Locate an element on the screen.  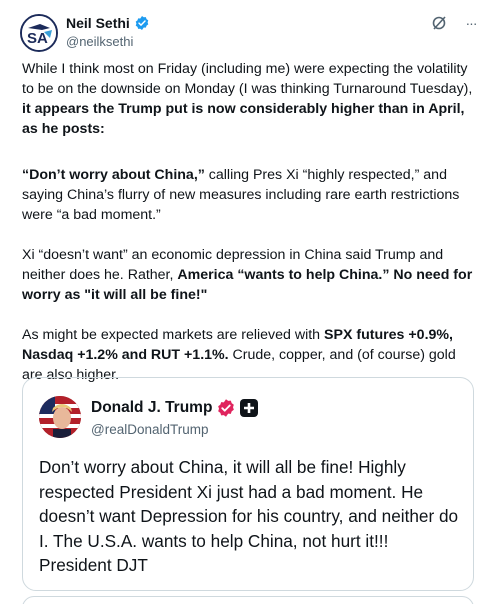
next-card is located at coordinates (248, 600).